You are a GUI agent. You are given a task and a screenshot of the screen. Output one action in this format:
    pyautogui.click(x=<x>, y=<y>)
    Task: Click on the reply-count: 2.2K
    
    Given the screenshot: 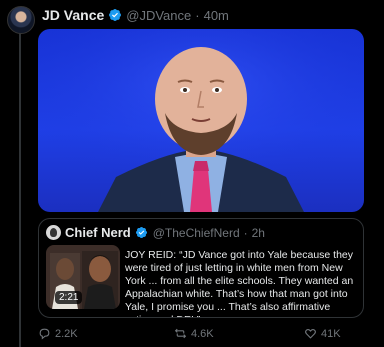 What is the action you would take?
    pyautogui.click(x=66, y=333)
    